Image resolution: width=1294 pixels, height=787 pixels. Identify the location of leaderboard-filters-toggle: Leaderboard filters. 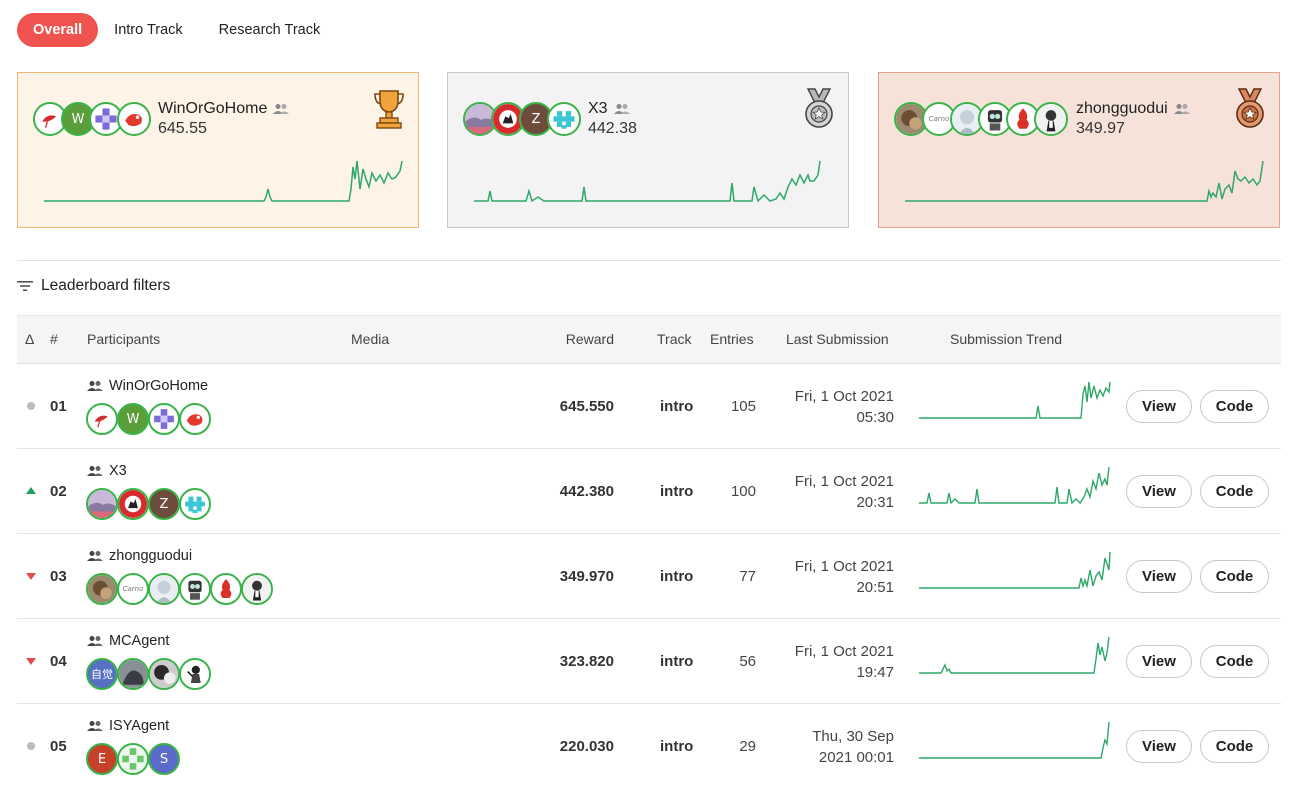
(93, 286).